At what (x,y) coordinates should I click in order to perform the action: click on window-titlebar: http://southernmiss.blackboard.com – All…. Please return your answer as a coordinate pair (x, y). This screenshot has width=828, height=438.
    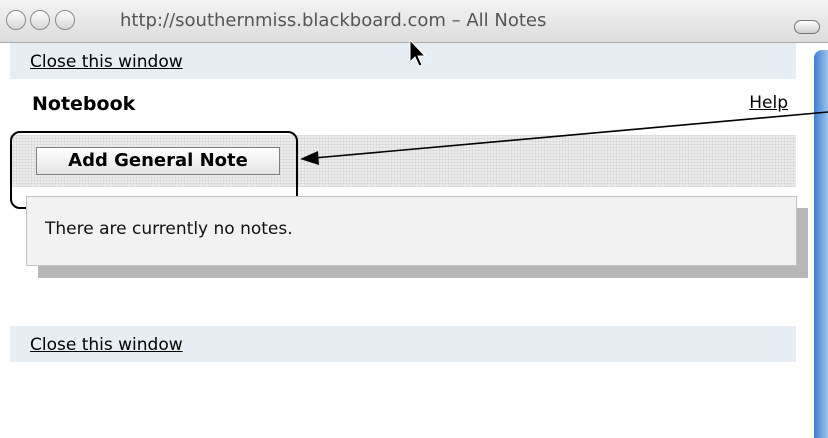
    Looking at the image, I should click on (414, 21).